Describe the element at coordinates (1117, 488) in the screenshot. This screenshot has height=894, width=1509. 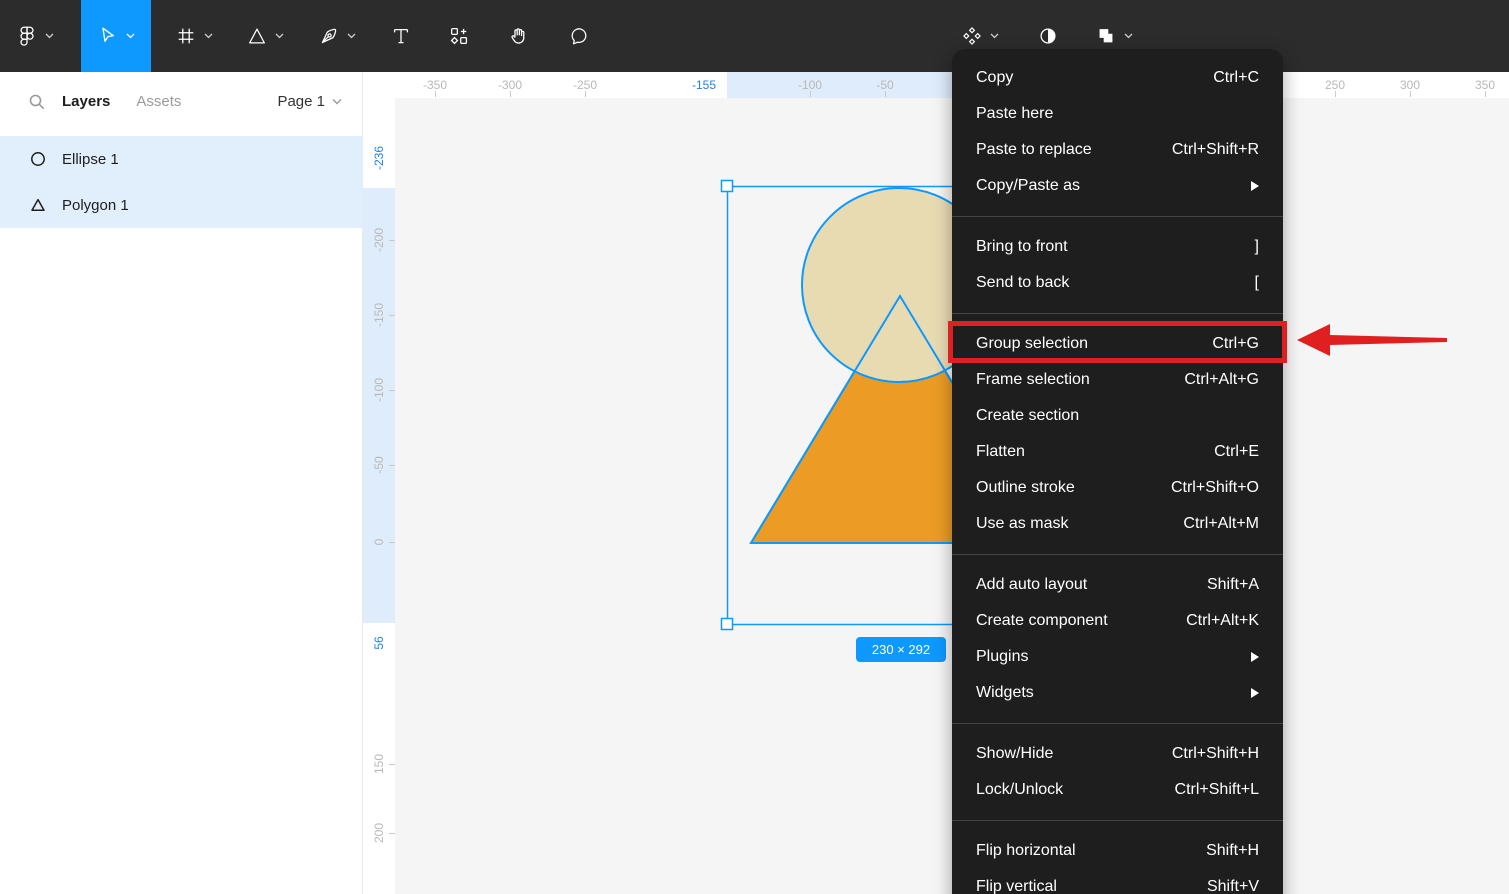
I see `menu-item-outline-stroke: Outline stroke Ctrl+Shift+O` at that location.